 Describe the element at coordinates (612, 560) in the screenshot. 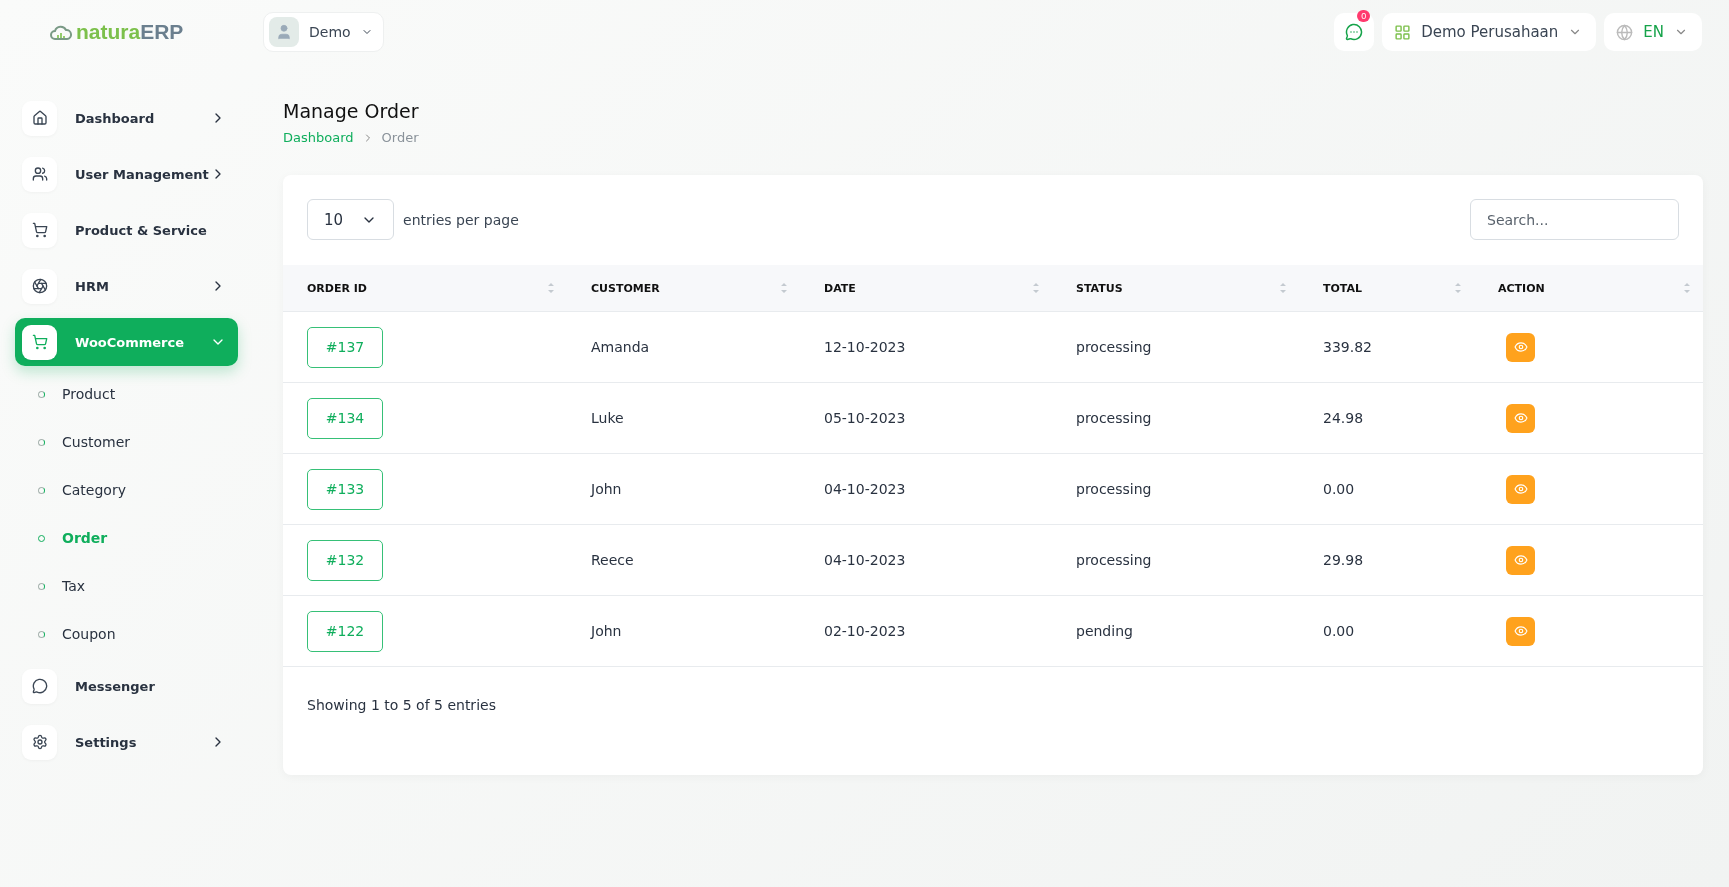

I see `table-cell: Reece` at that location.